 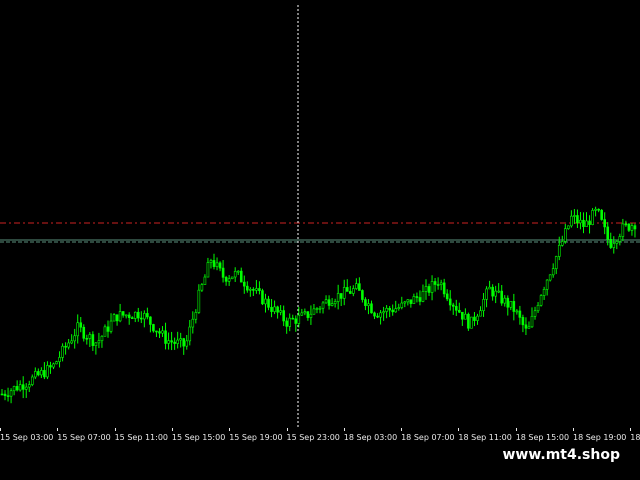 I want to click on time-axis-label: 18, so click(x=635, y=437).